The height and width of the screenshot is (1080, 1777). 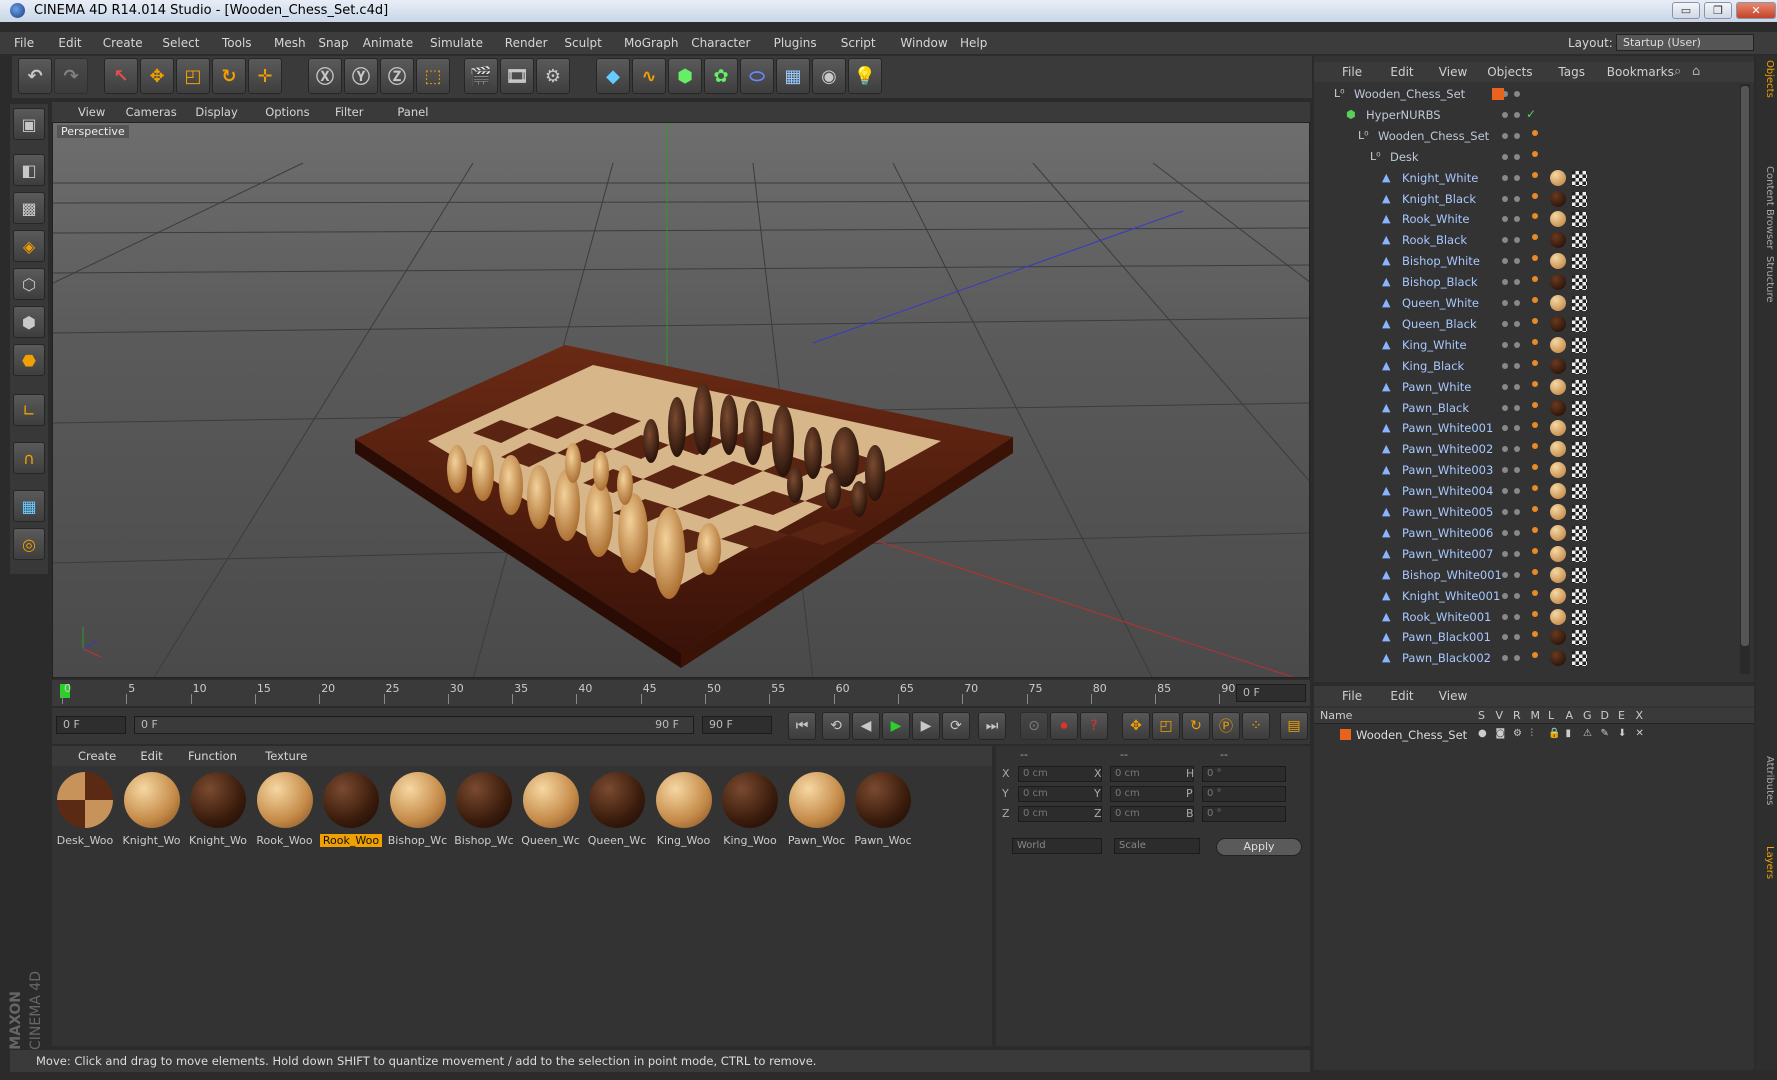 What do you see at coordinates (325, 76) in the screenshot?
I see `x-axis-icon: Ⓧ` at bounding box center [325, 76].